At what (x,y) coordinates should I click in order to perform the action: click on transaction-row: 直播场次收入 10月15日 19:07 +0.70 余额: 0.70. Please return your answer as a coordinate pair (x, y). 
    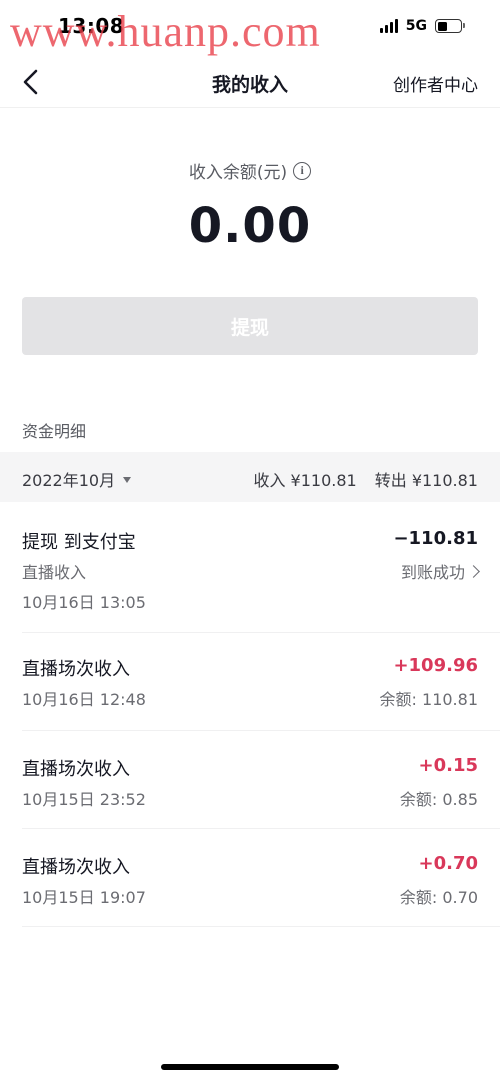
    Looking at the image, I should click on (250, 880).